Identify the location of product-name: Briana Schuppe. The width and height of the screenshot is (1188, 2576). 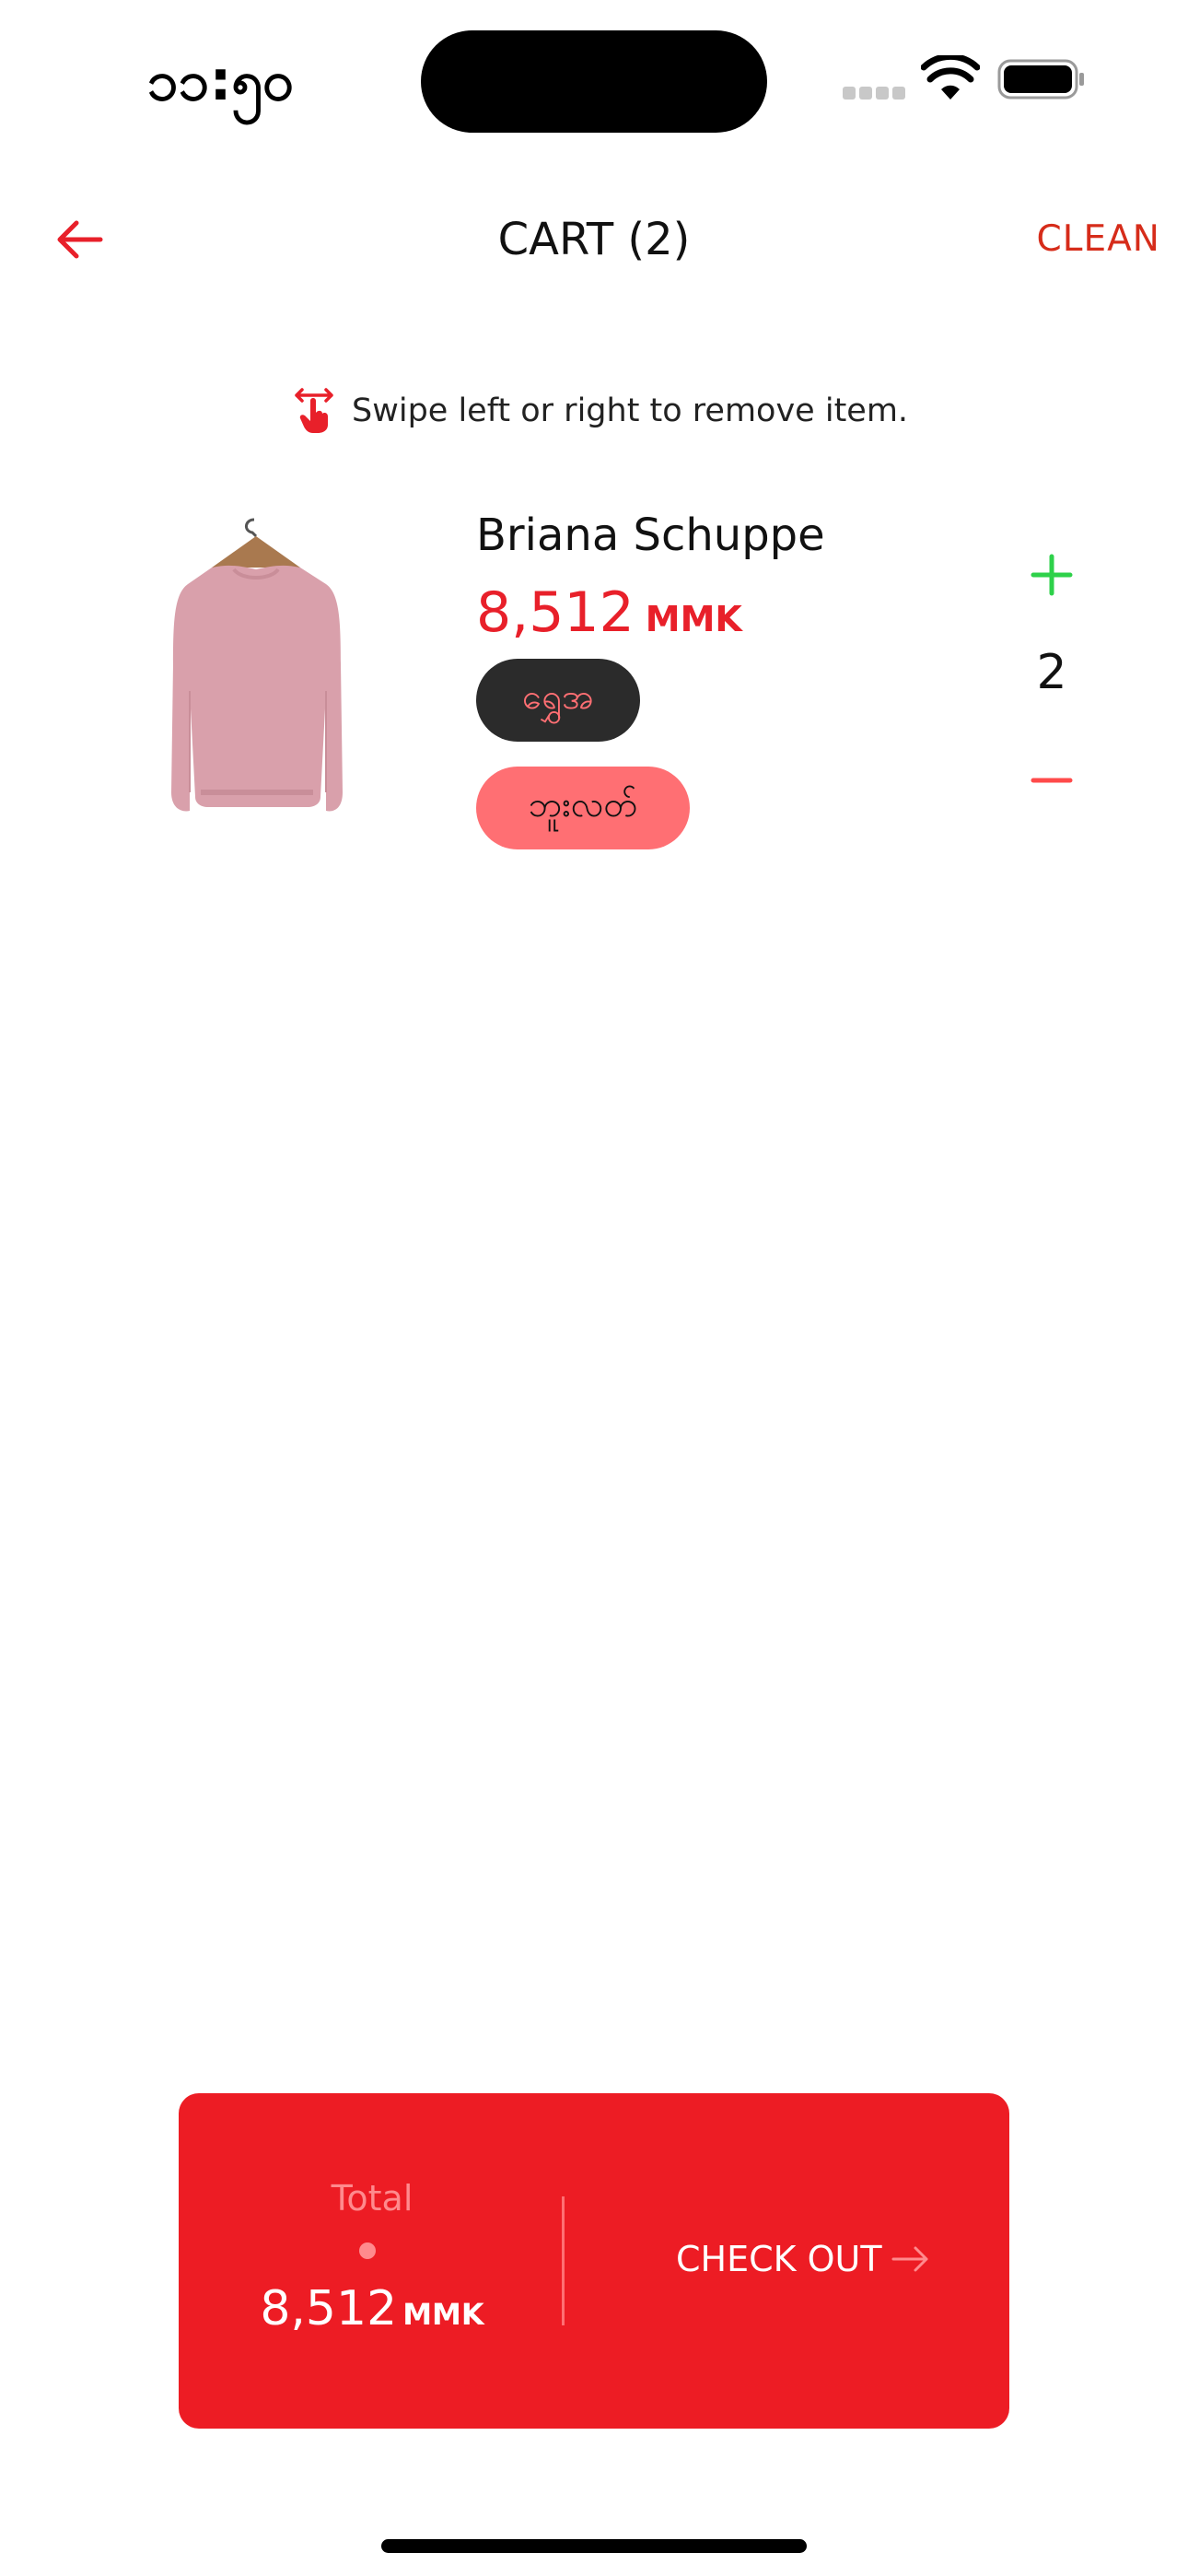
(650, 535).